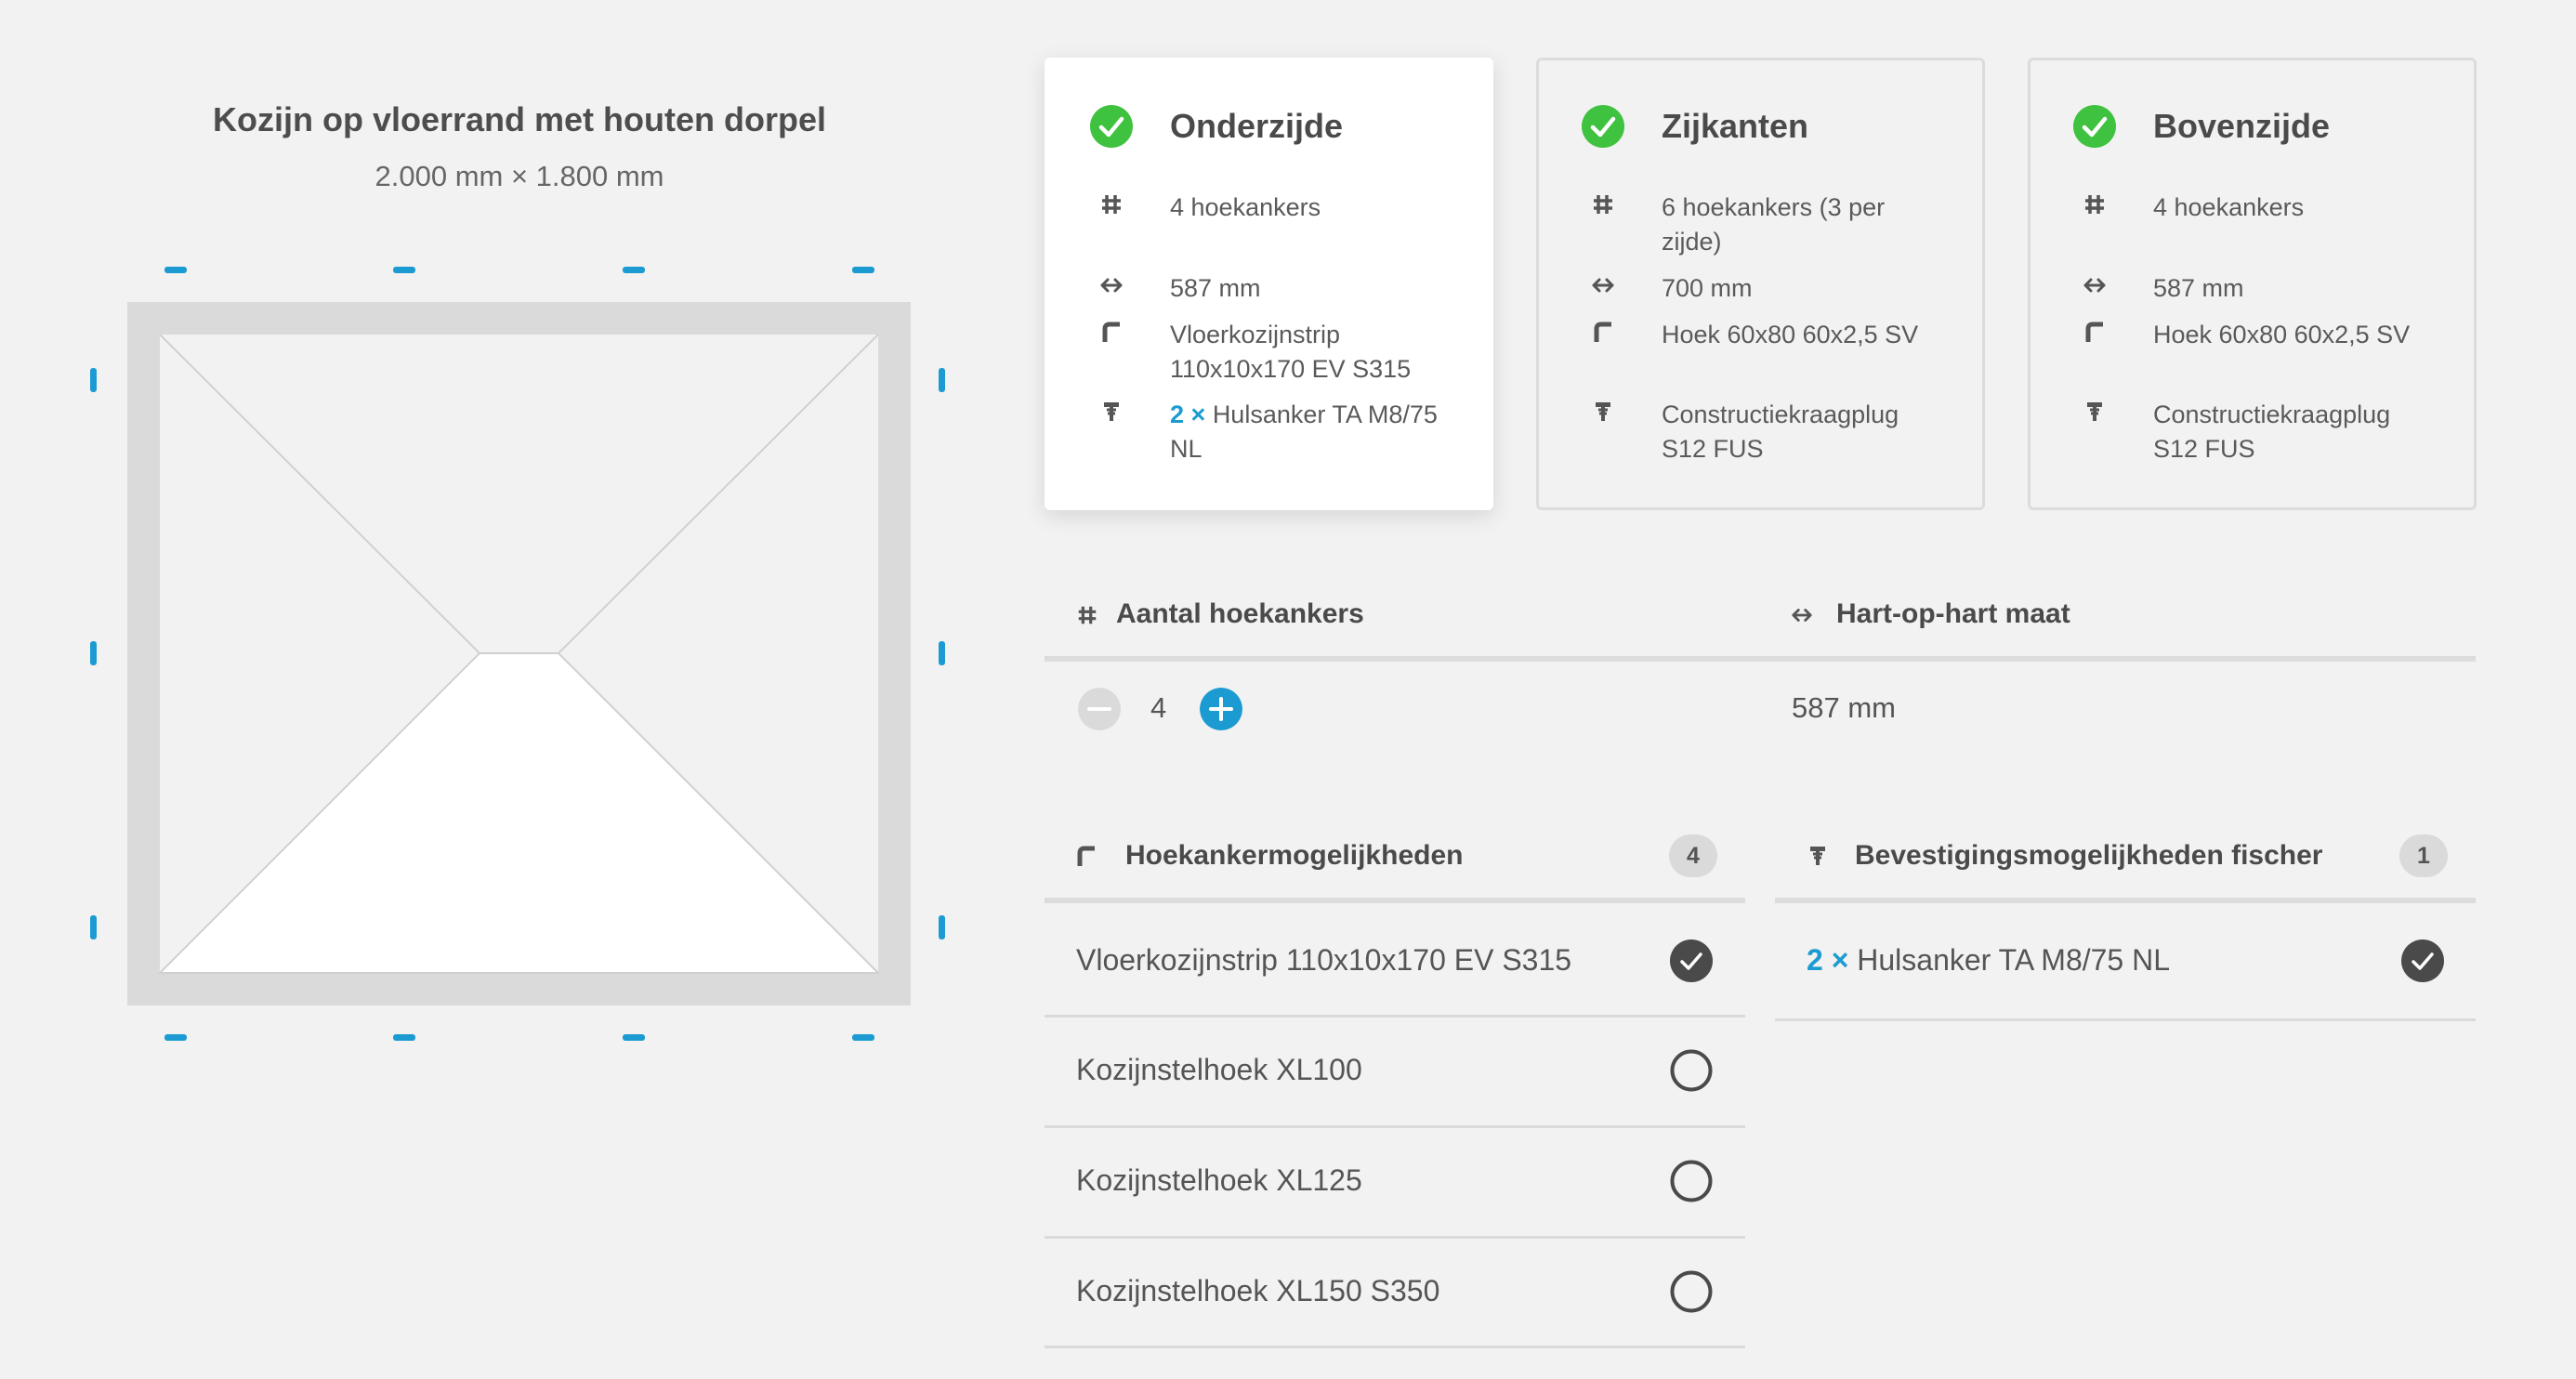  What do you see at coordinates (2242, 126) in the screenshot?
I see `card-title: Bovenzijde` at bounding box center [2242, 126].